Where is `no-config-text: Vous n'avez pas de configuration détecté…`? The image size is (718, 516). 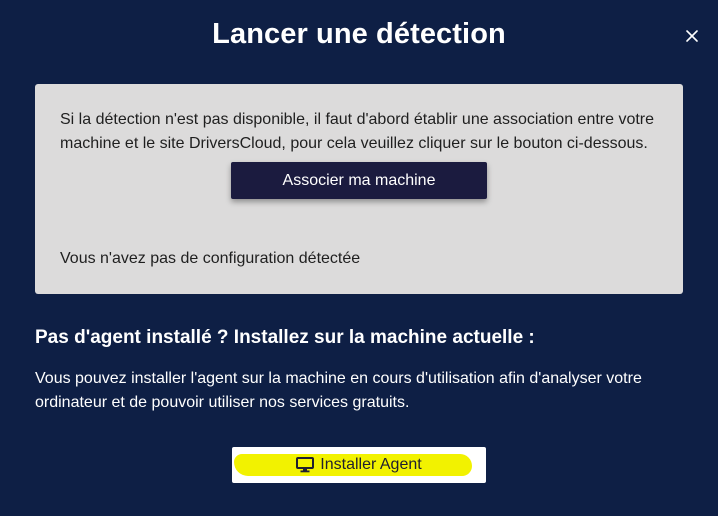
no-config-text: Vous n'avez pas de configuration détecté… is located at coordinates (210, 258).